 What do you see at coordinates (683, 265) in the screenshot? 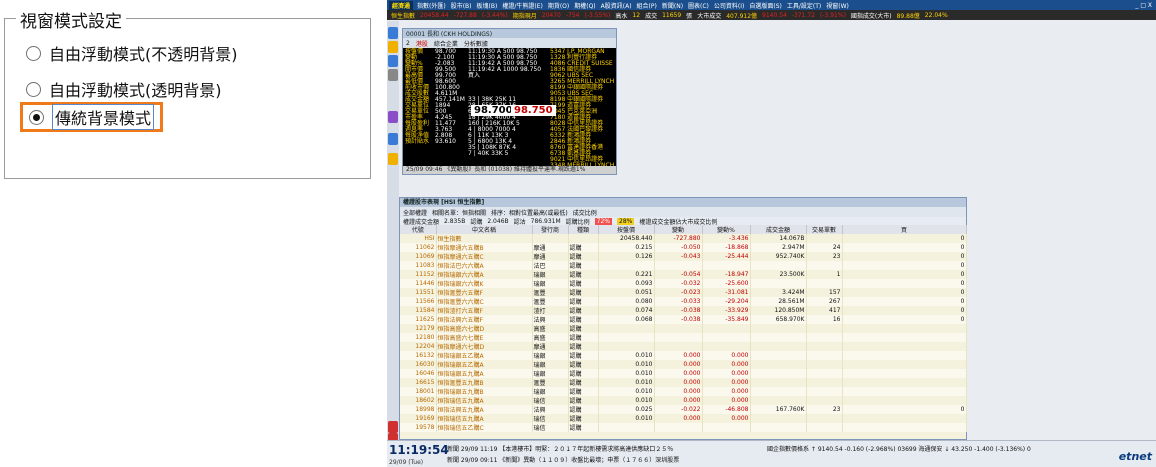
I see `table-row: 11083 恒指法巴六六購A 法巴 認購 0` at bounding box center [683, 265].